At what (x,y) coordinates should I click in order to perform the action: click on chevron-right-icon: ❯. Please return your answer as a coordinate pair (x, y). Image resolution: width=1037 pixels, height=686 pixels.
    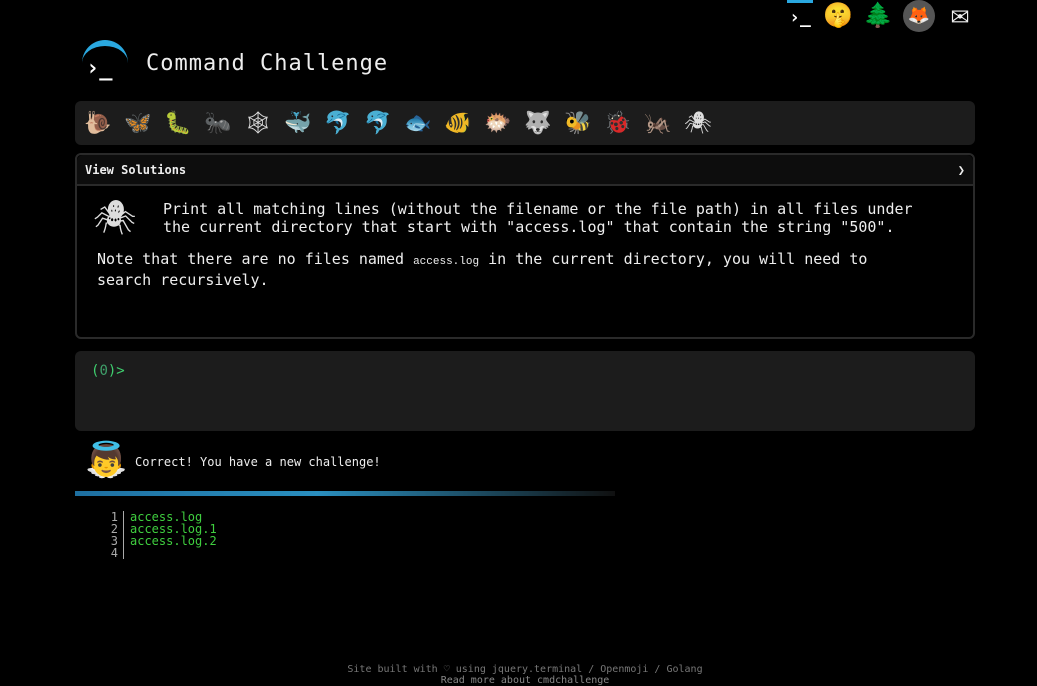
    Looking at the image, I should click on (961, 169).